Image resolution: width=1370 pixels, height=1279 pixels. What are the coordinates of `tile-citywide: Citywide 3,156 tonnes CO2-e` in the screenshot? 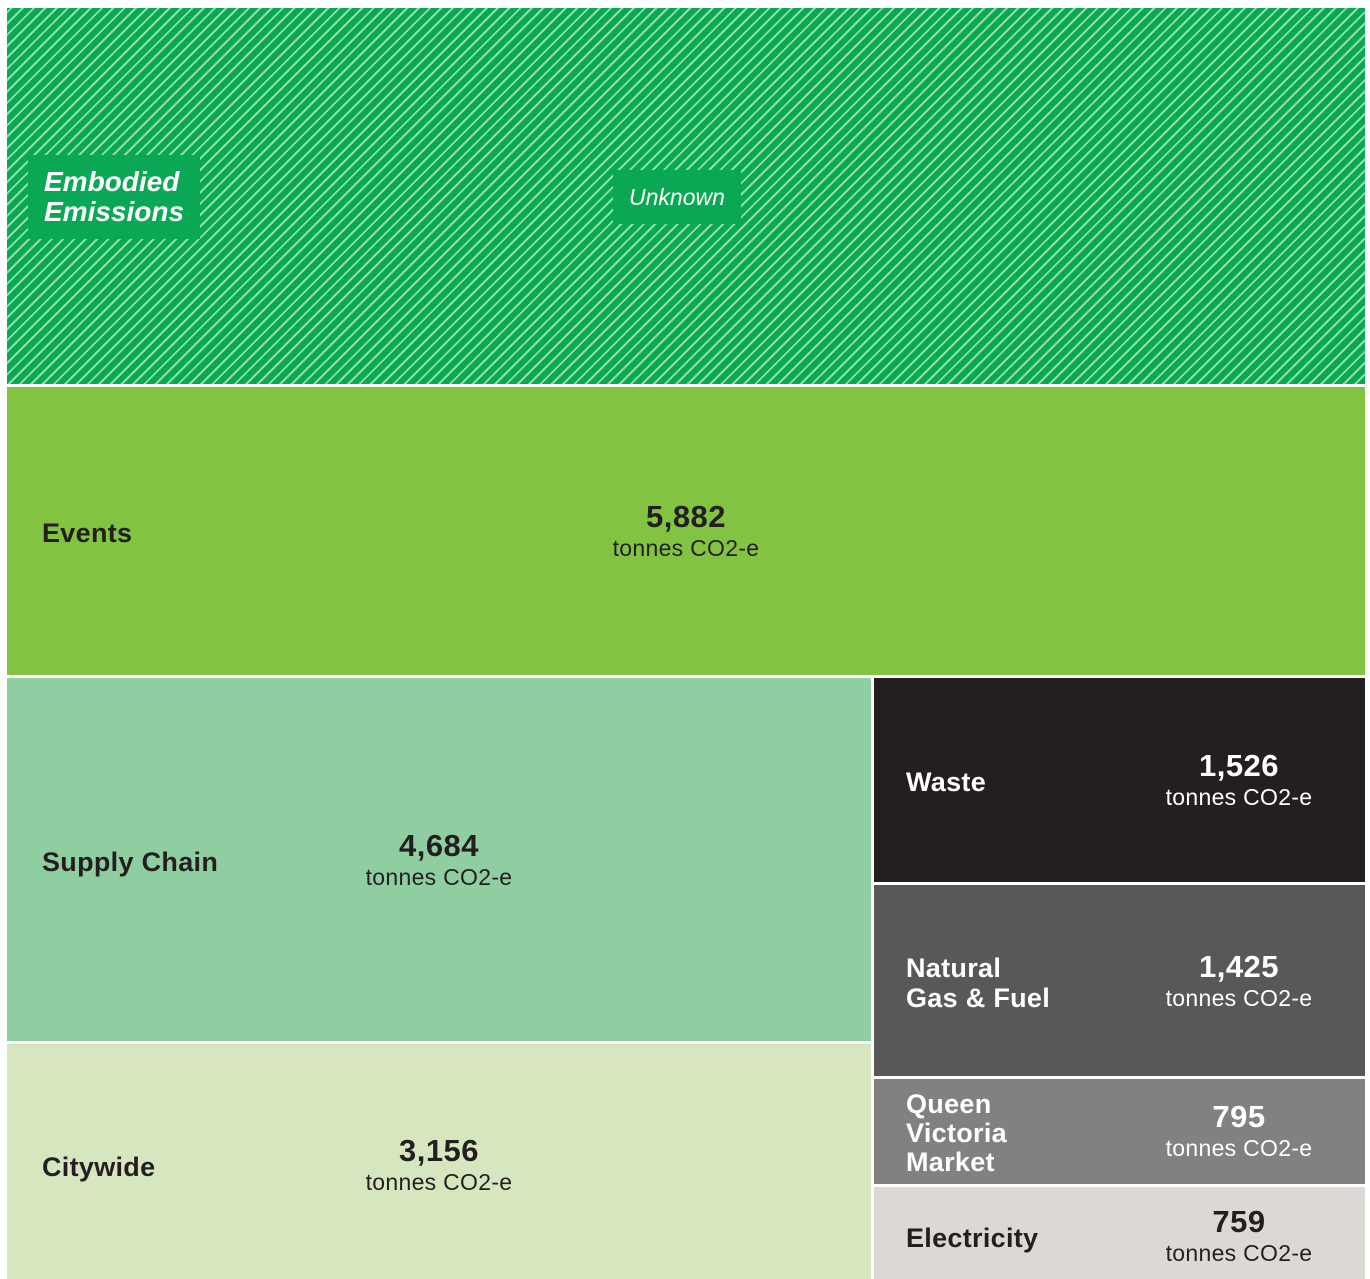 It's located at (439, 1161).